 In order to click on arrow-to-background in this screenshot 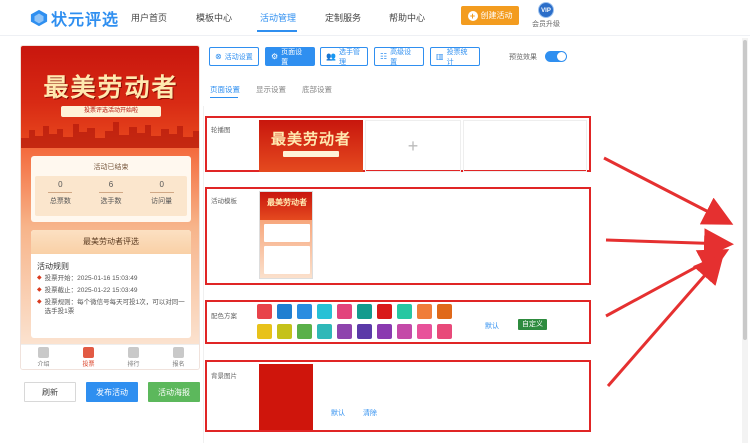, I will do `click(665, 320)`.